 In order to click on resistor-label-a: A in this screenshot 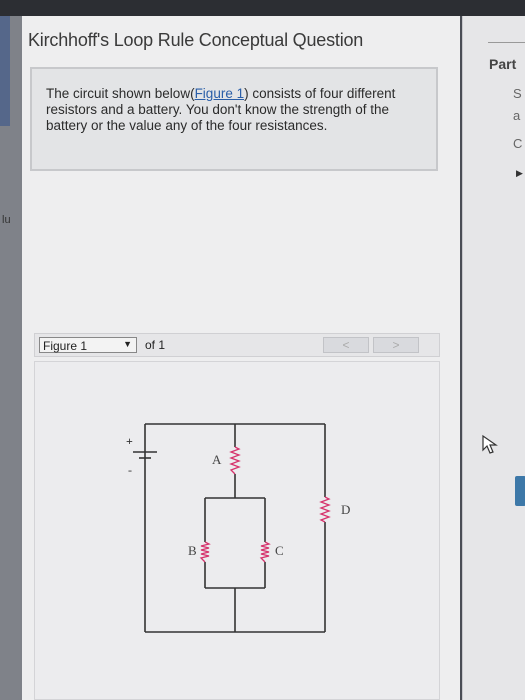, I will do `click(217, 459)`.